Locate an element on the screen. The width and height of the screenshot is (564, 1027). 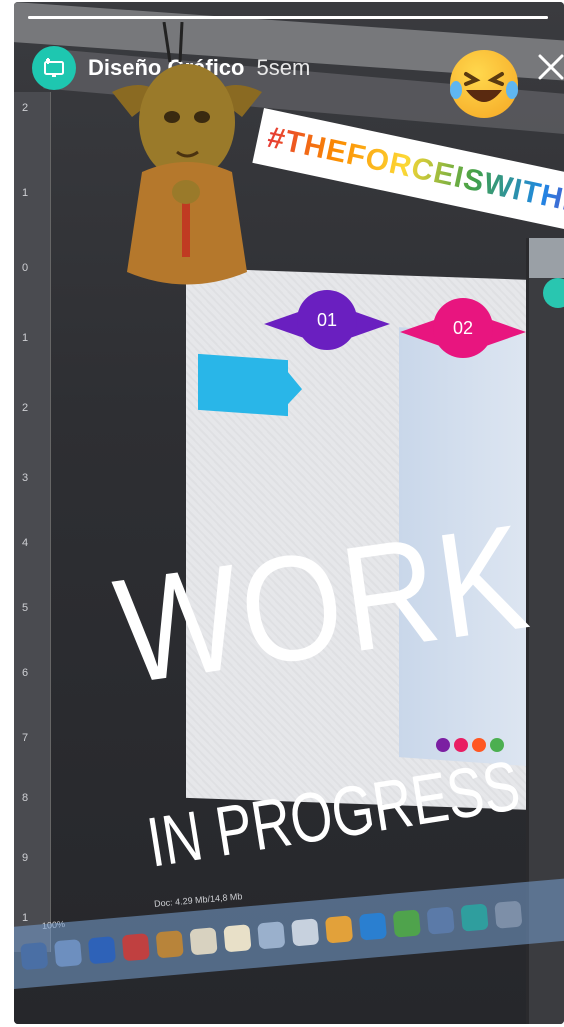
ruler-mark: 0 is located at coordinates (25, 268).